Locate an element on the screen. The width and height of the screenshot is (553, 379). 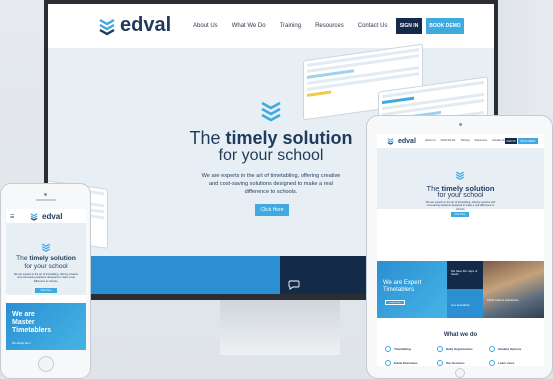
monitor-stand is located at coordinates (280, 327).